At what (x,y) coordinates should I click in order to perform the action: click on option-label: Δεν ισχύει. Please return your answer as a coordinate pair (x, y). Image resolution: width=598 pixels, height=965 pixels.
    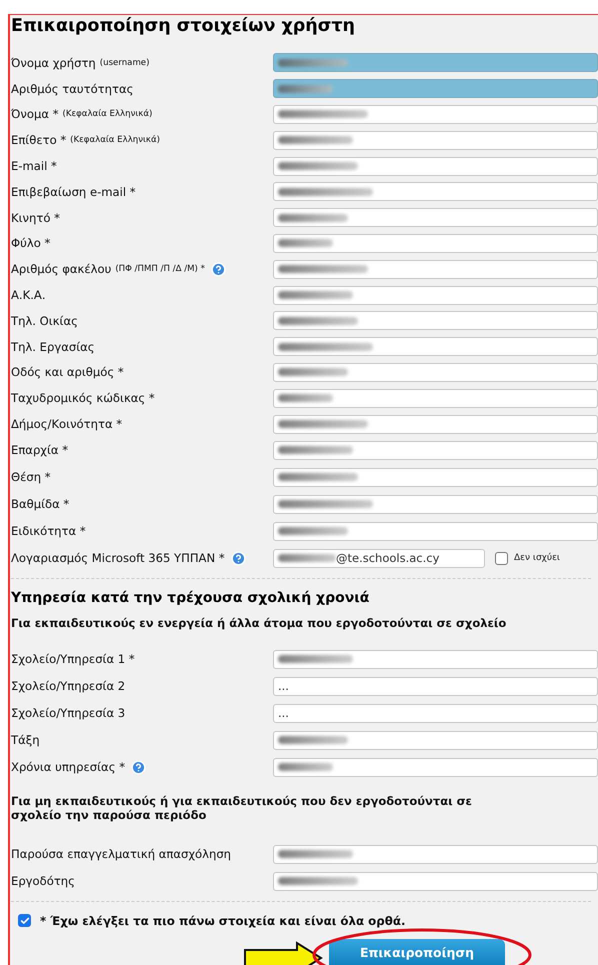
    Looking at the image, I should click on (537, 558).